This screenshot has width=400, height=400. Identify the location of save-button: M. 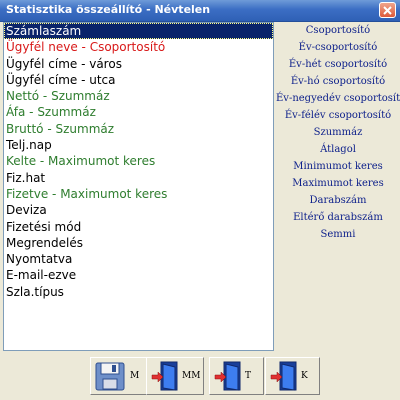
(118, 376).